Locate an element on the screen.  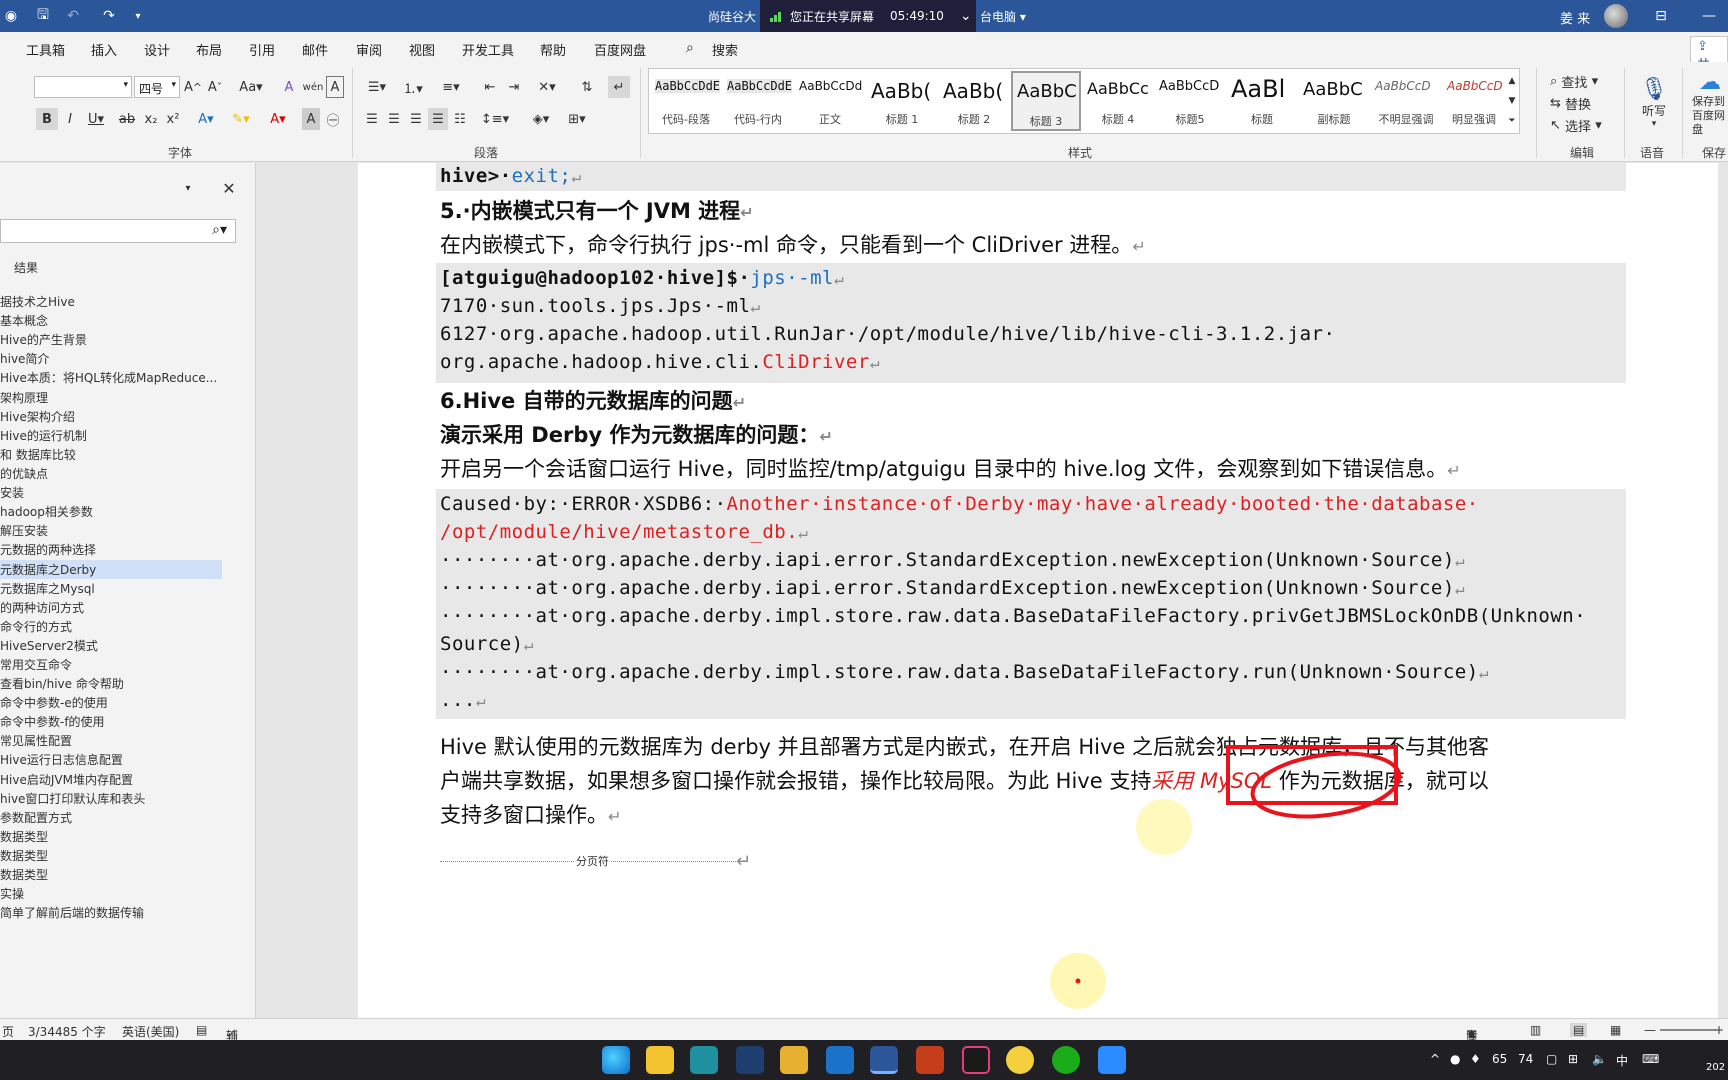
style-subtitle: AaBbC 副标题 is located at coordinates (1334, 101).